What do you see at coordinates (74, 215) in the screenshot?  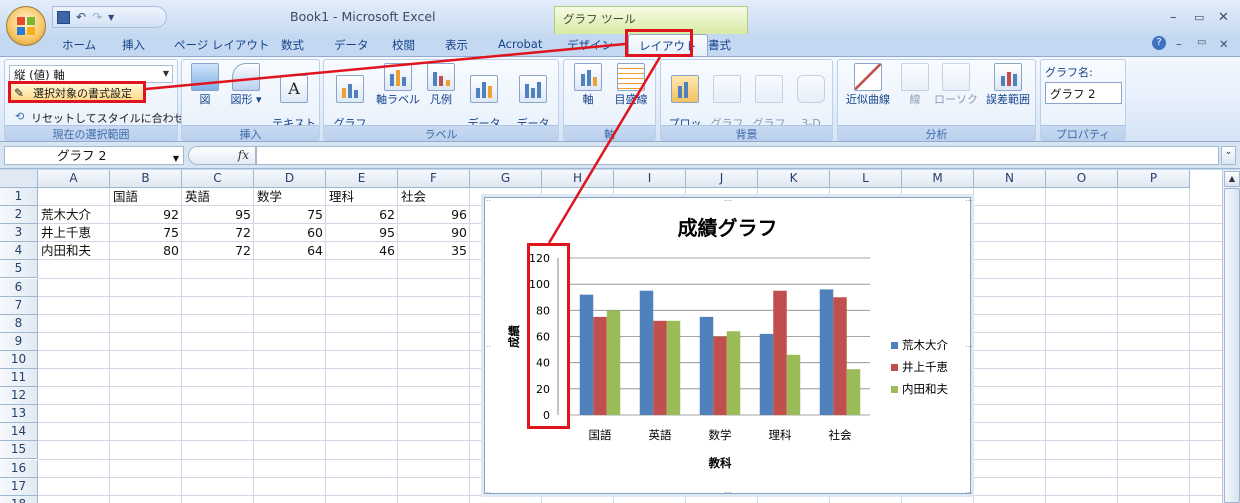 I see `cell: 荒木大介` at bounding box center [74, 215].